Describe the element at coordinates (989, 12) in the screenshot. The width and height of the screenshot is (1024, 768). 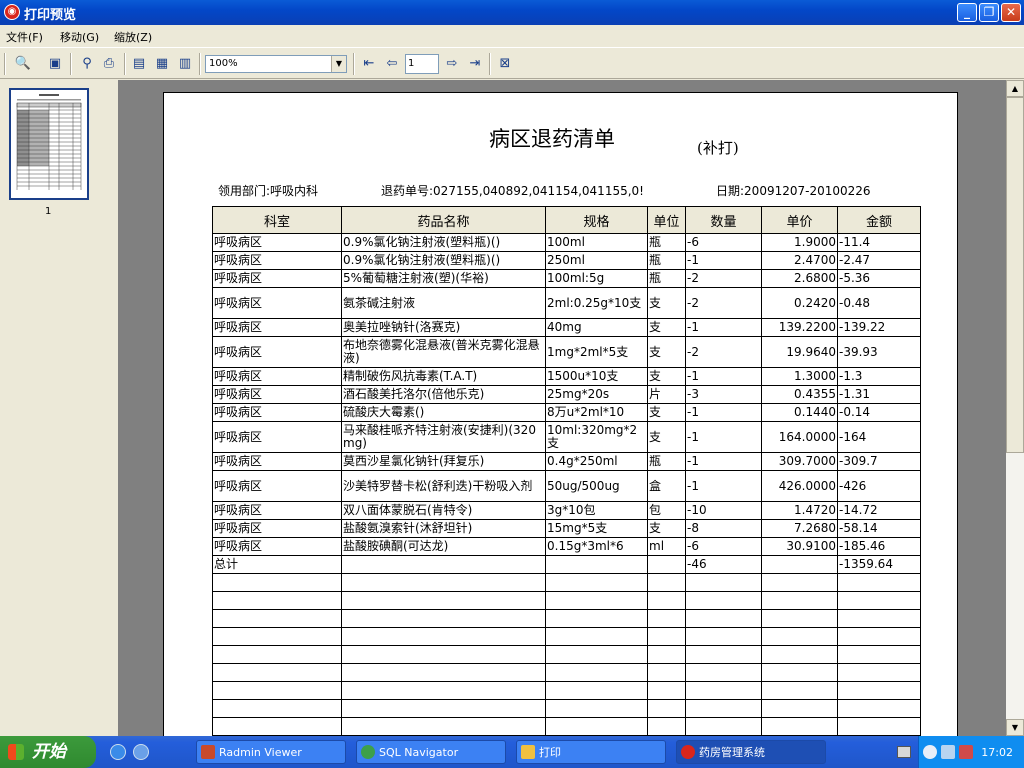
I see `maximize-button: ❐` at that location.